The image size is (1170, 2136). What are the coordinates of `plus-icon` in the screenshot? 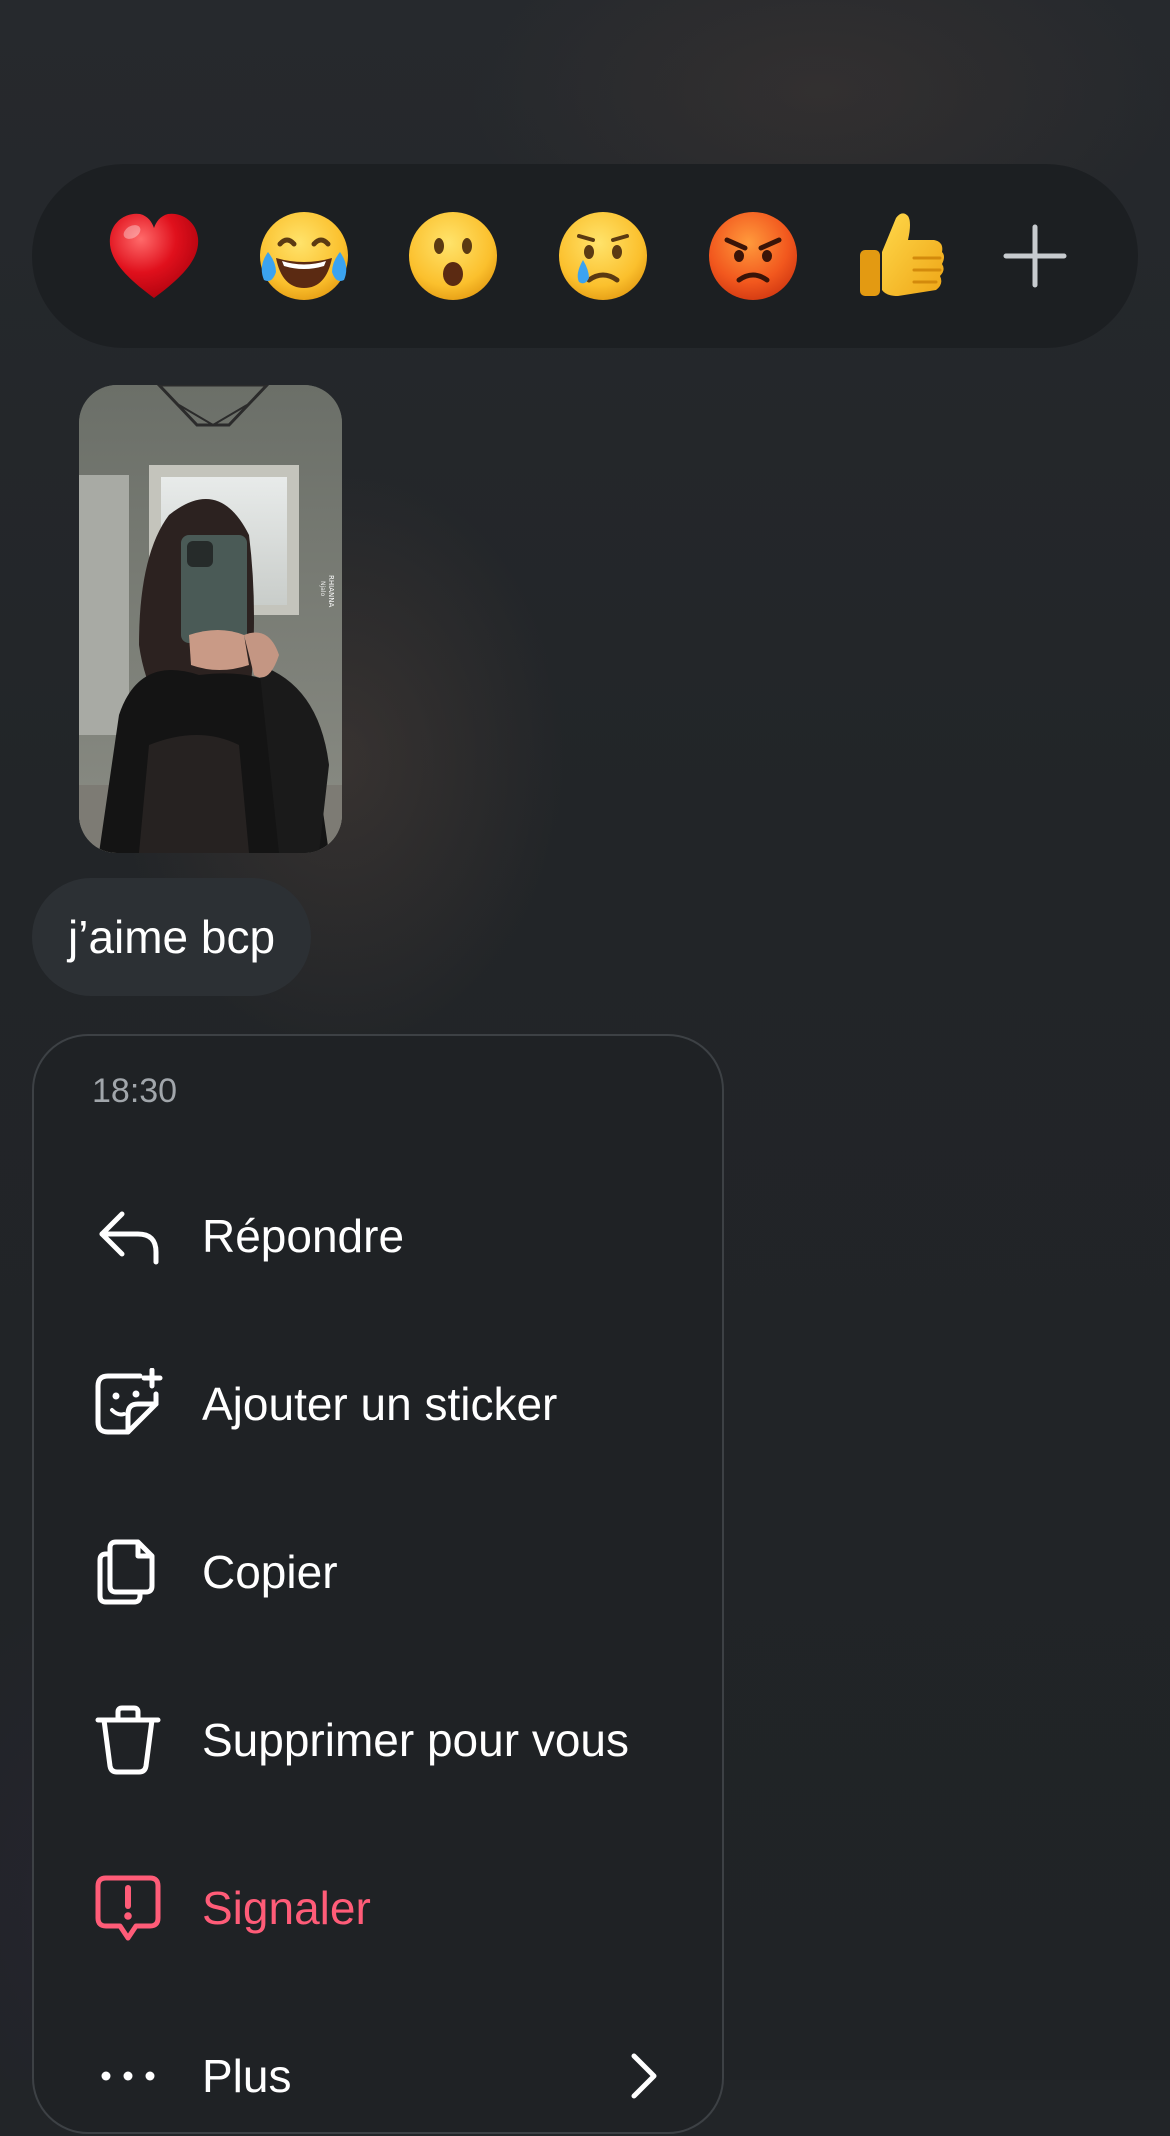 It's located at (1035, 256).